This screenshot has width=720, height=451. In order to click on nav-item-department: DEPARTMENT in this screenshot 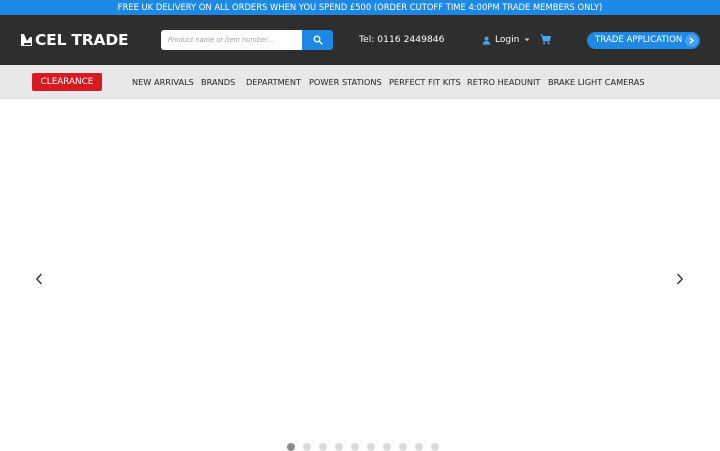, I will do `click(273, 82)`.